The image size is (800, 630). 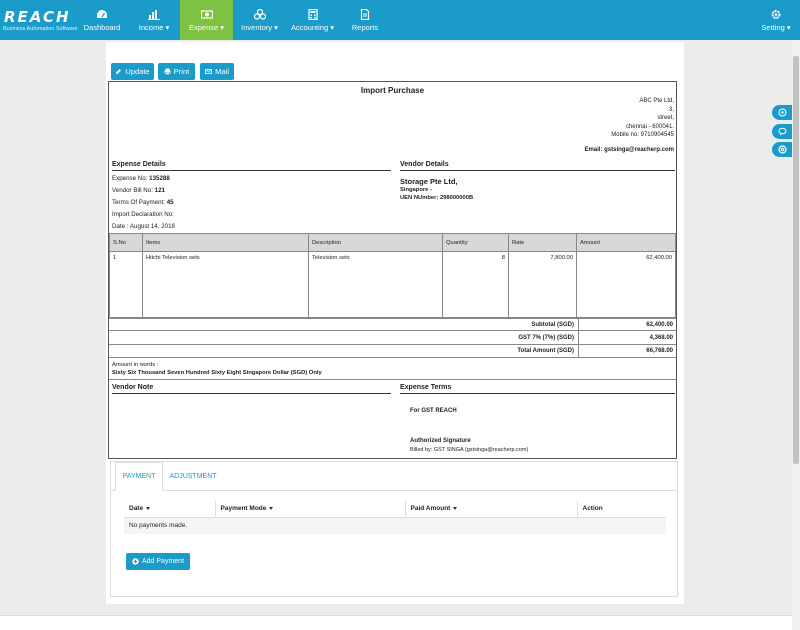 I want to click on plus-circle-icon, so click(x=135, y=561).